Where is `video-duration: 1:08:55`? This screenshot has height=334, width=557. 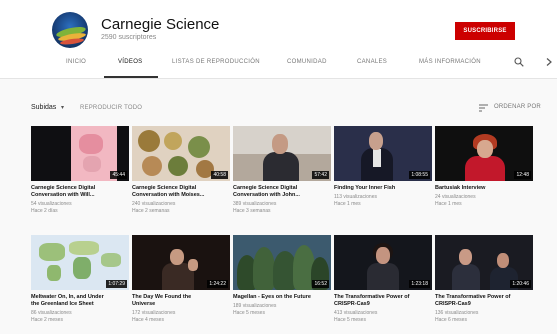 video-duration: 1:08:55 is located at coordinates (419, 175).